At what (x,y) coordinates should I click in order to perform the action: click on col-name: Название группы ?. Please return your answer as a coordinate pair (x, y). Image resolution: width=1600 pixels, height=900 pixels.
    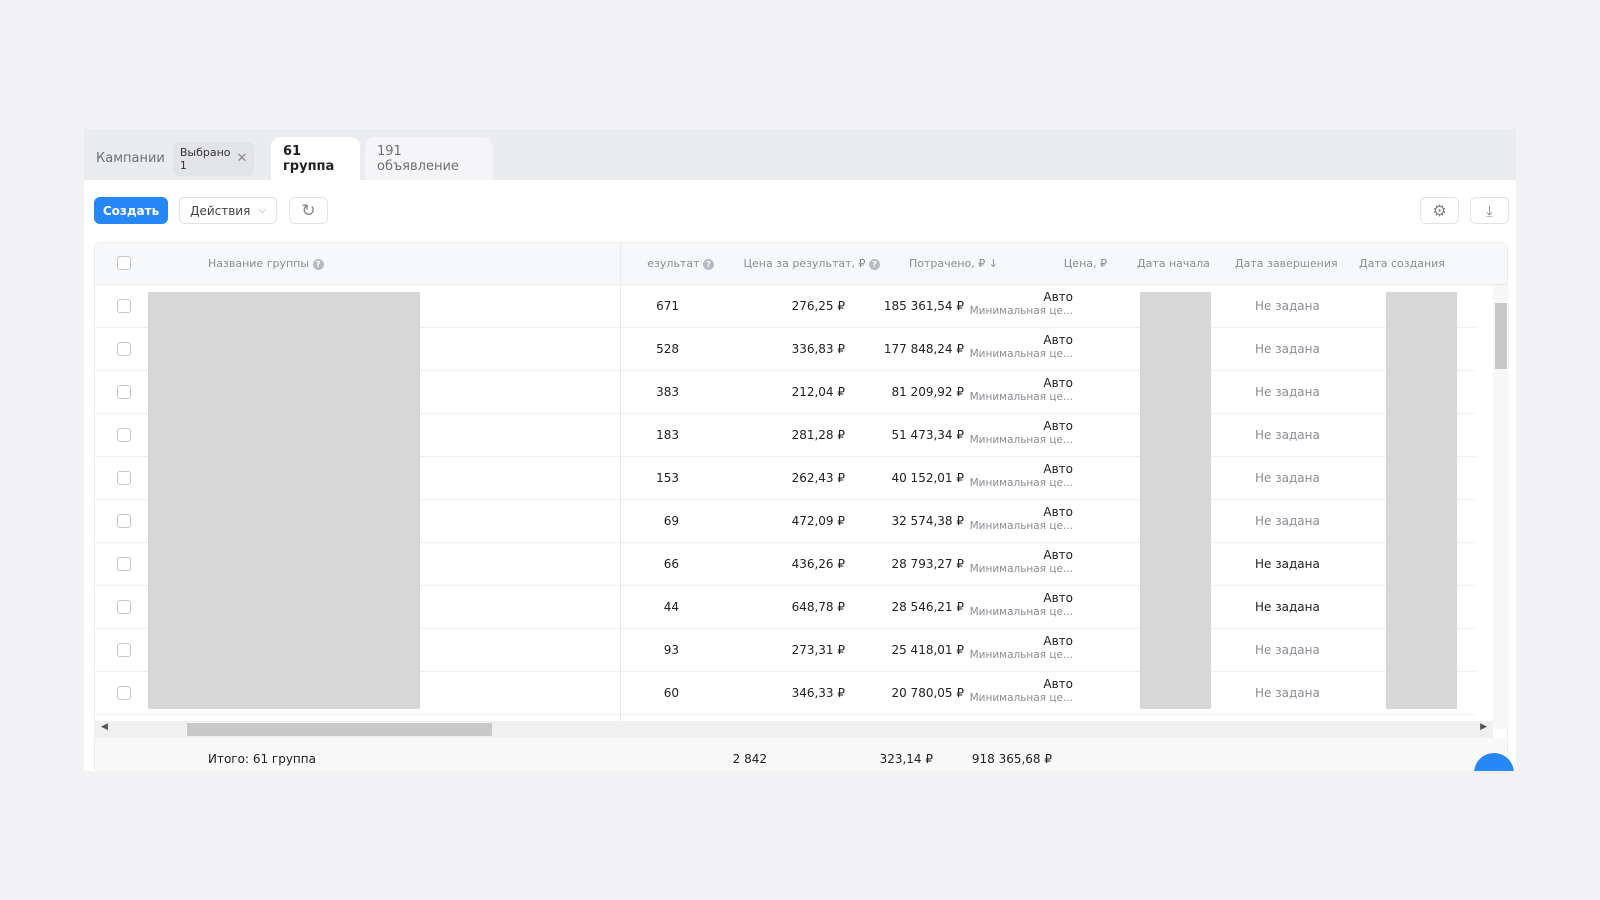
    Looking at the image, I should click on (266, 263).